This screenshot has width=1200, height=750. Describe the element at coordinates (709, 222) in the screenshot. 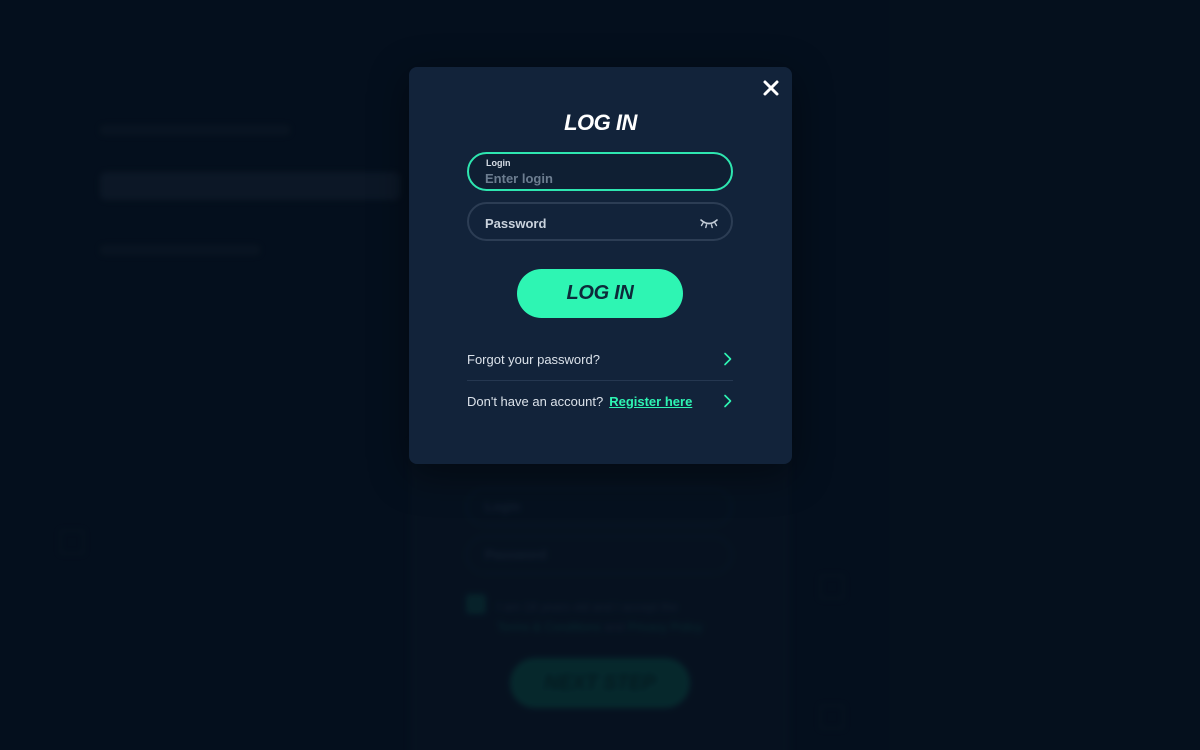

I see `eye-closed-icon` at that location.